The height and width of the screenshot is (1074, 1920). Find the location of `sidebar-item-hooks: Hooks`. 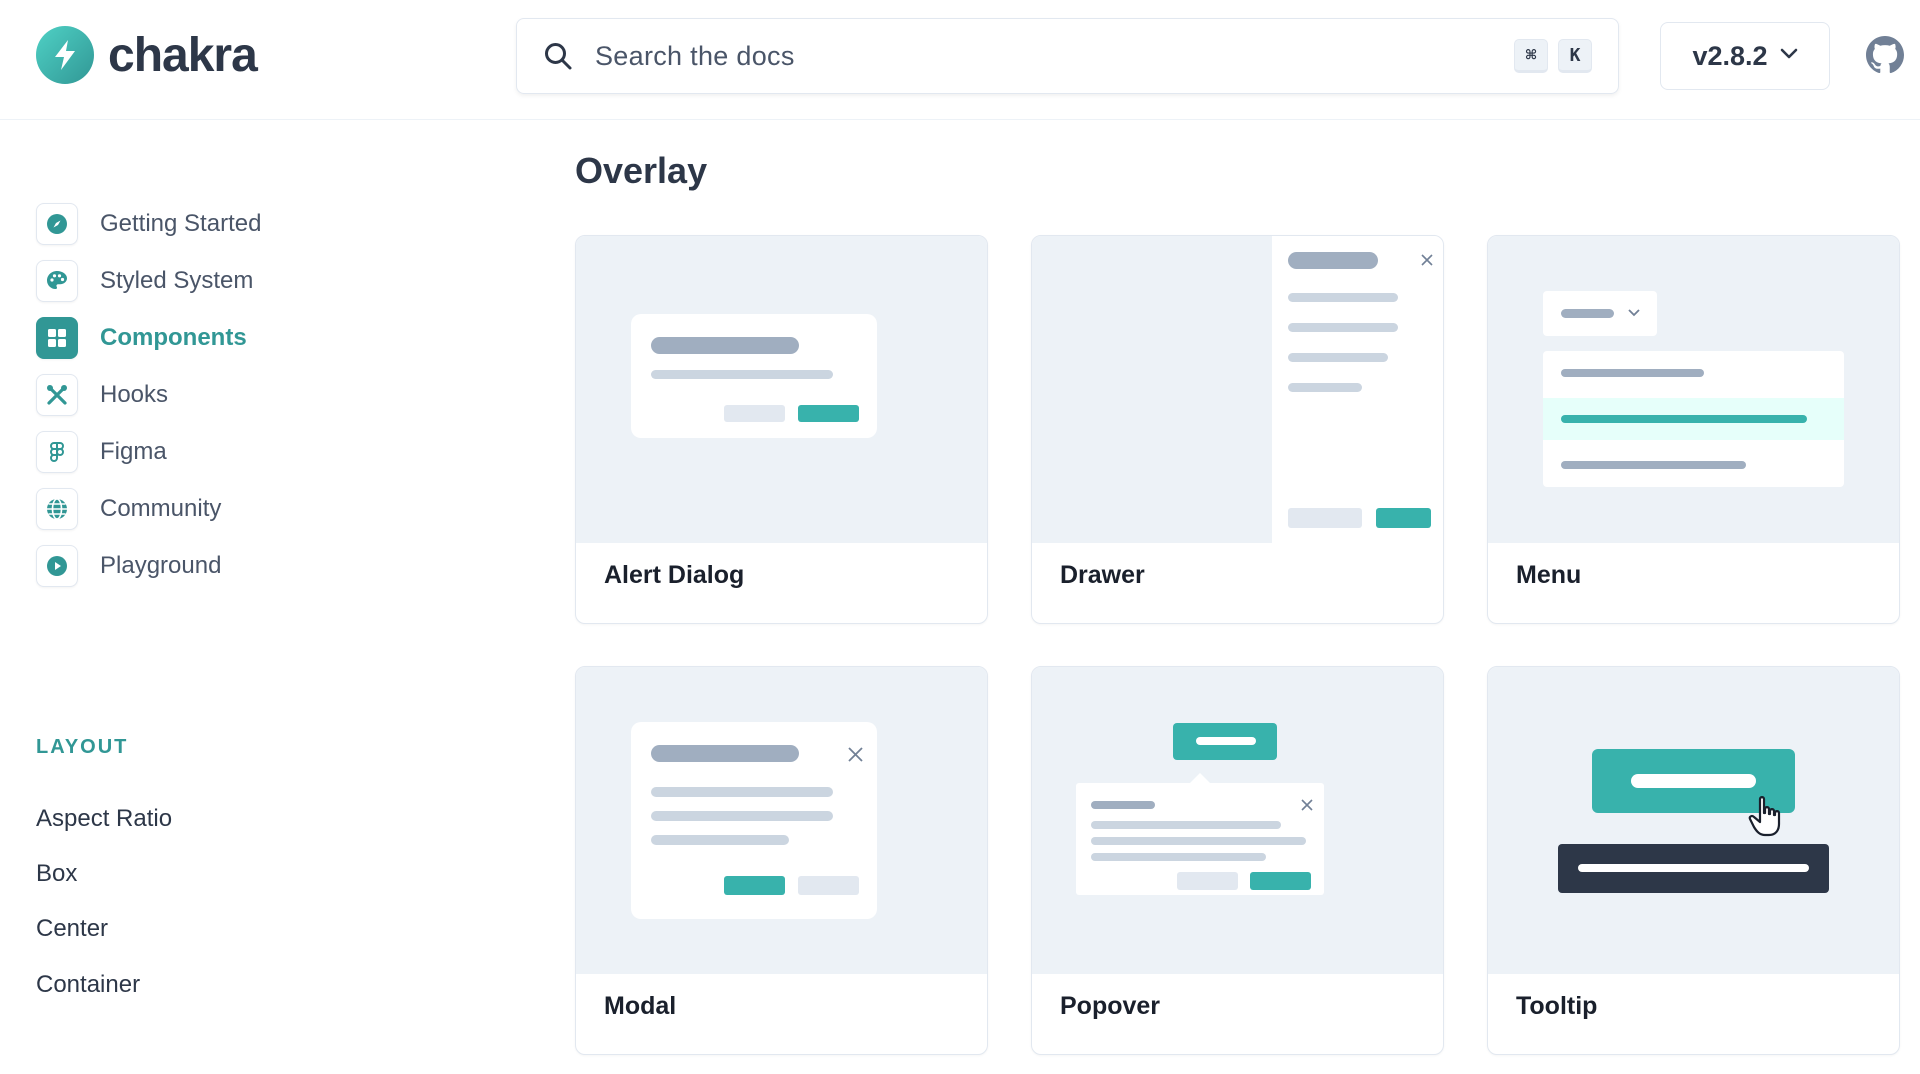

sidebar-item-hooks: Hooks is located at coordinates (102, 395).